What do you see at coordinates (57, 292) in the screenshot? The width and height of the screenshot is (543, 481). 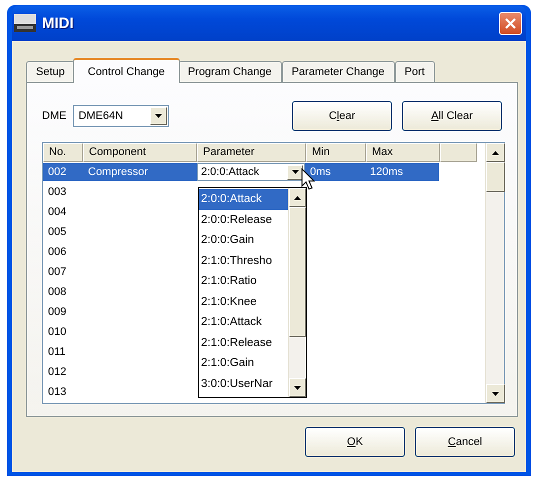 I see `table-cell-text: 008` at bounding box center [57, 292].